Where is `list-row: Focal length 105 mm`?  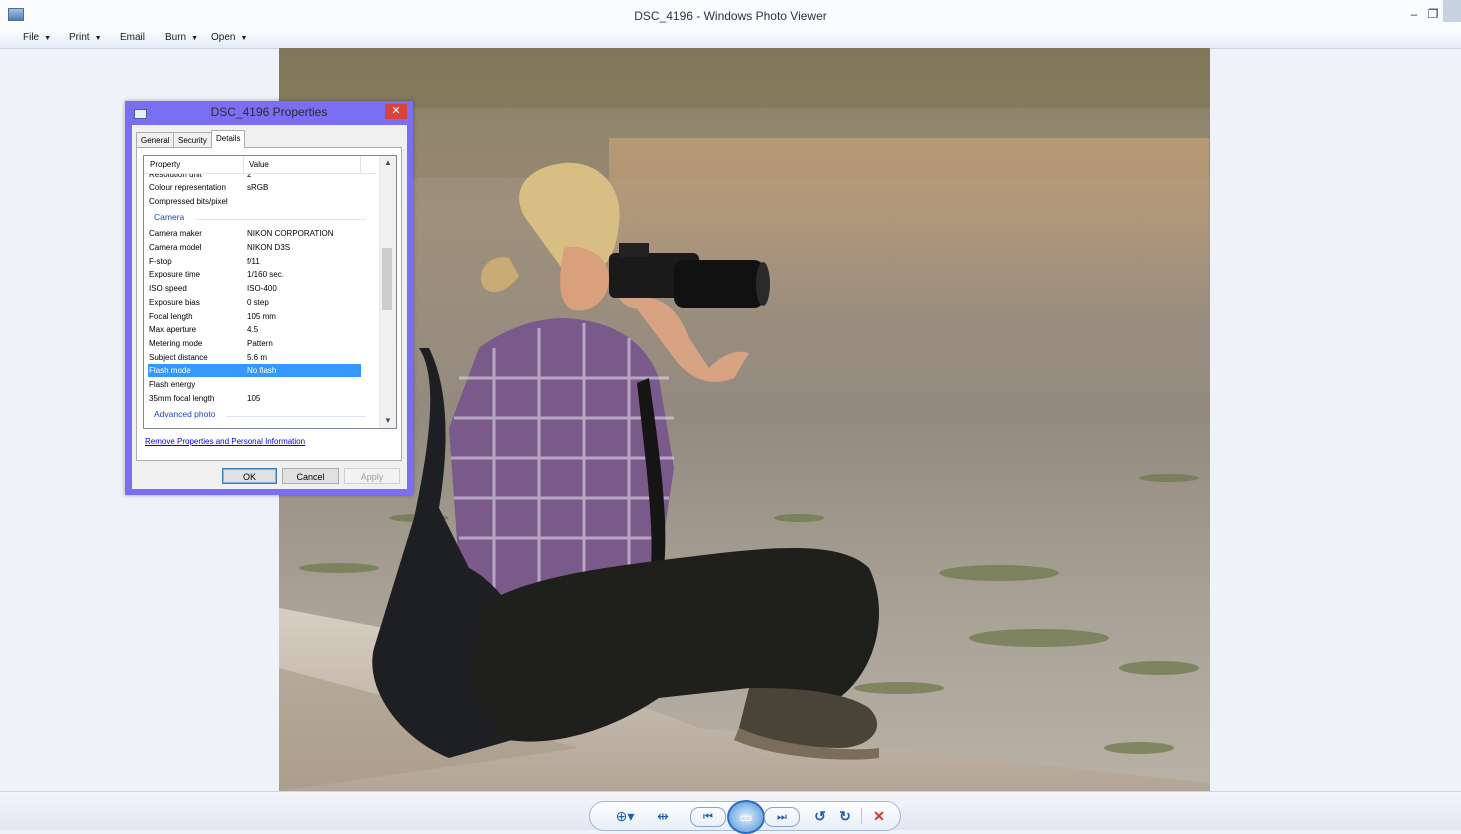
list-row: Focal length 105 mm is located at coordinates (254, 316).